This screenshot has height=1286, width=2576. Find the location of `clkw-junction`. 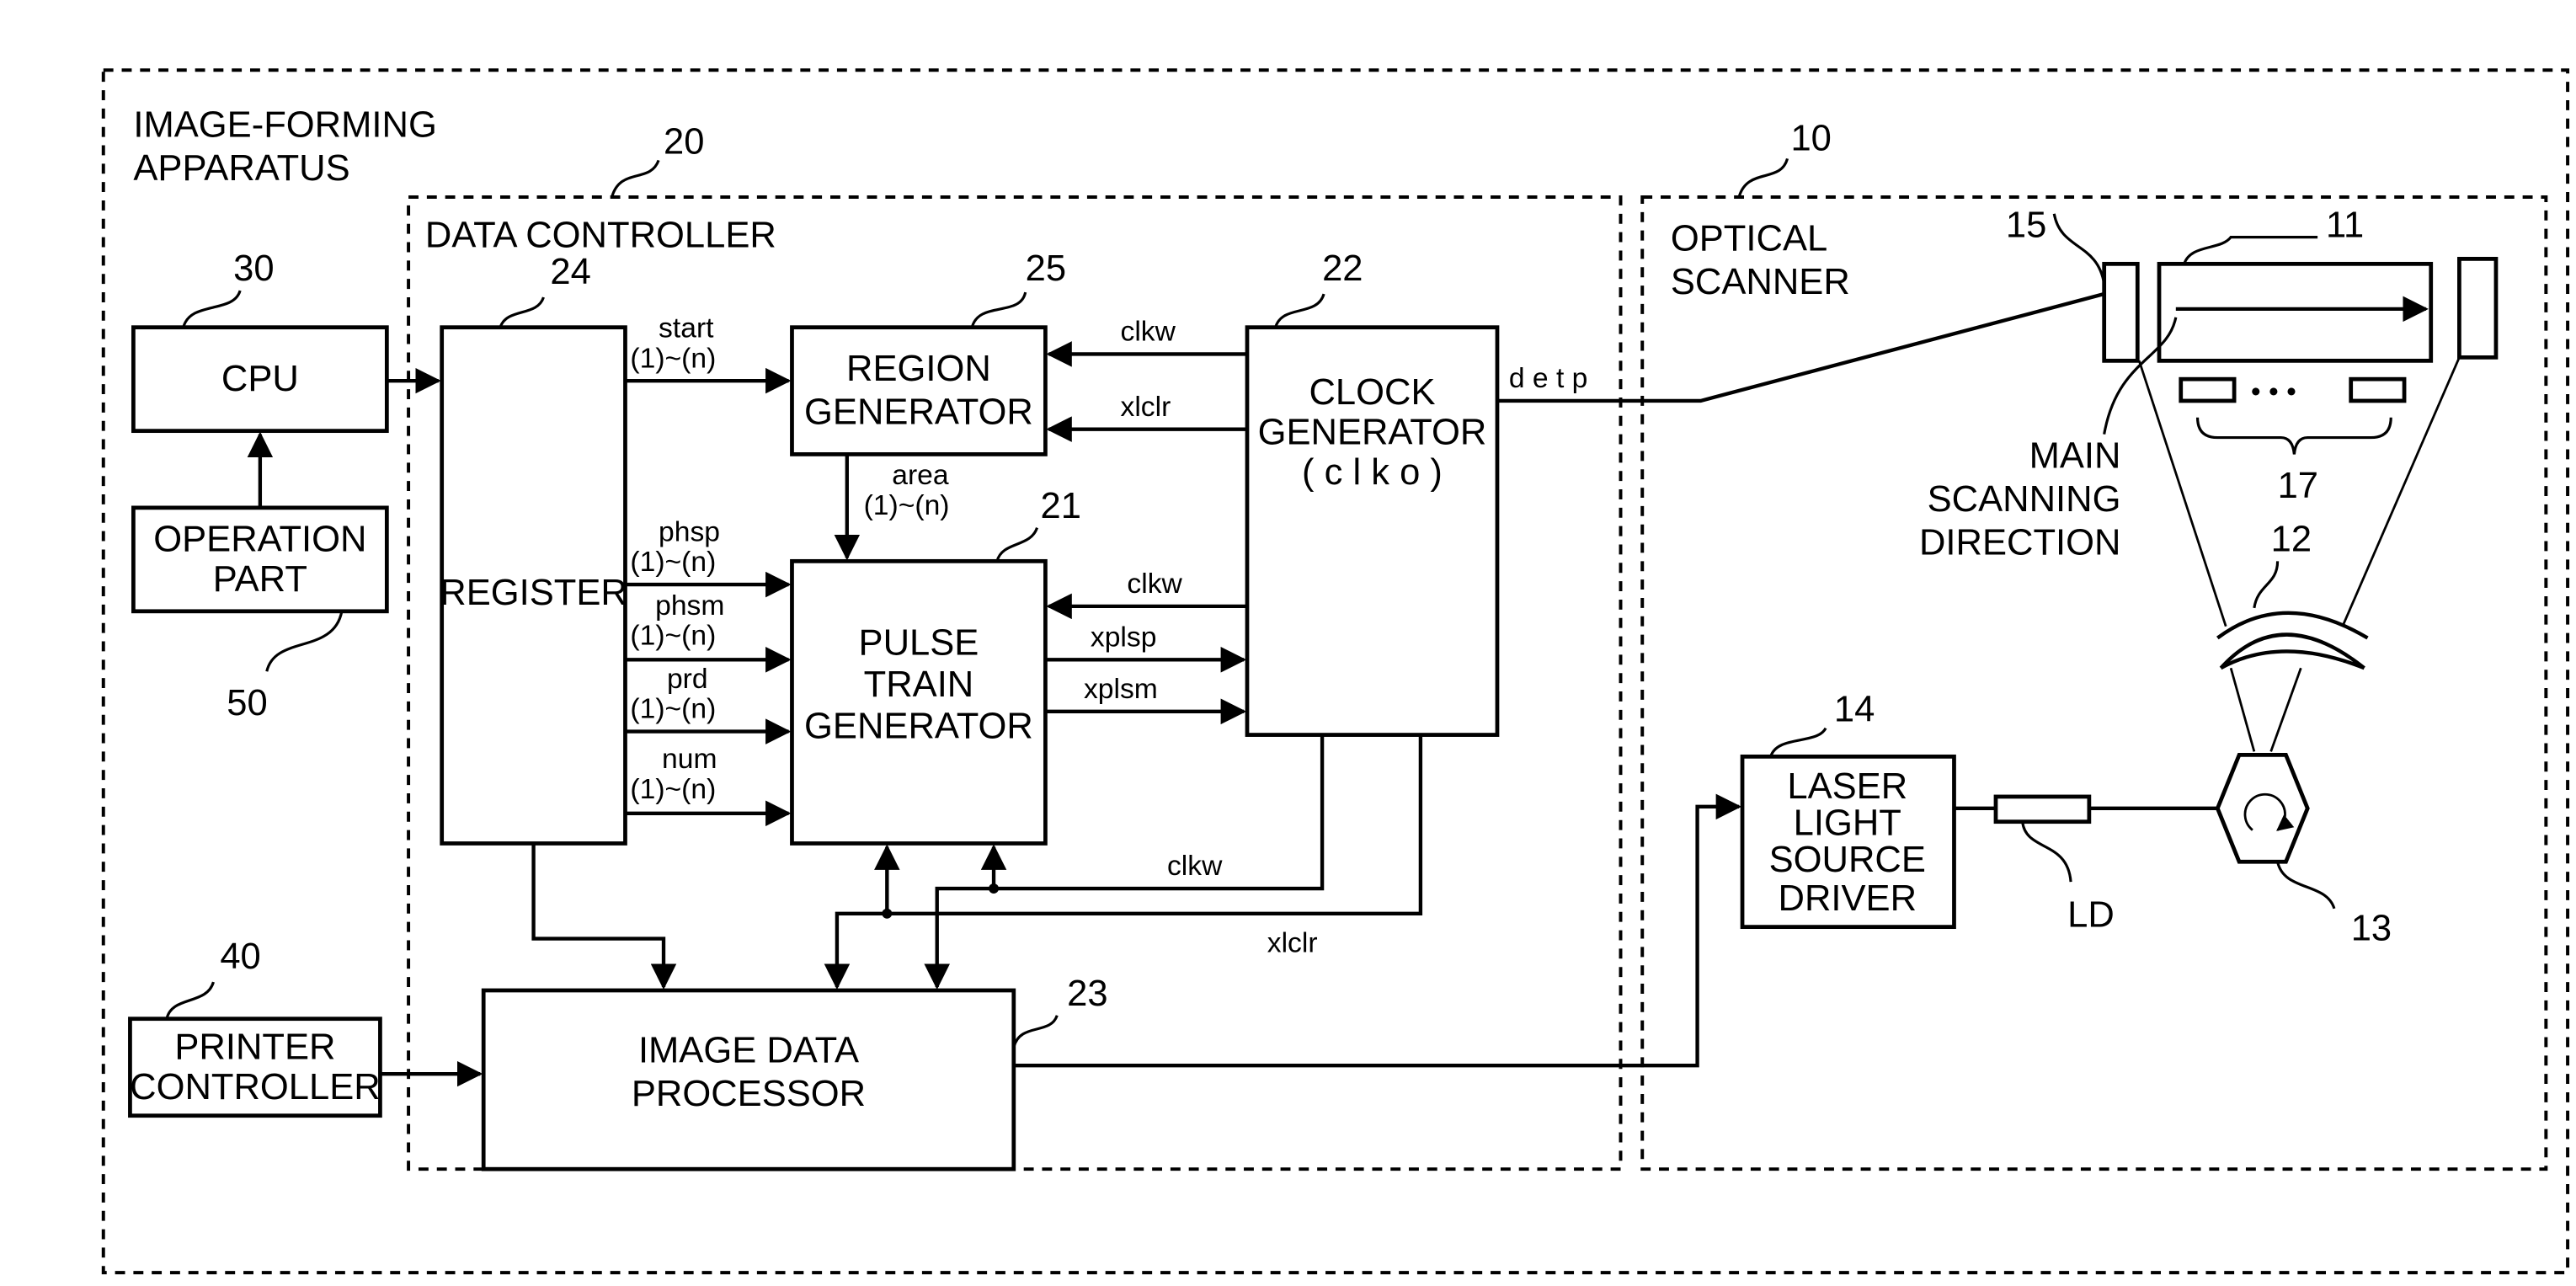

clkw-junction is located at coordinates (994, 888).